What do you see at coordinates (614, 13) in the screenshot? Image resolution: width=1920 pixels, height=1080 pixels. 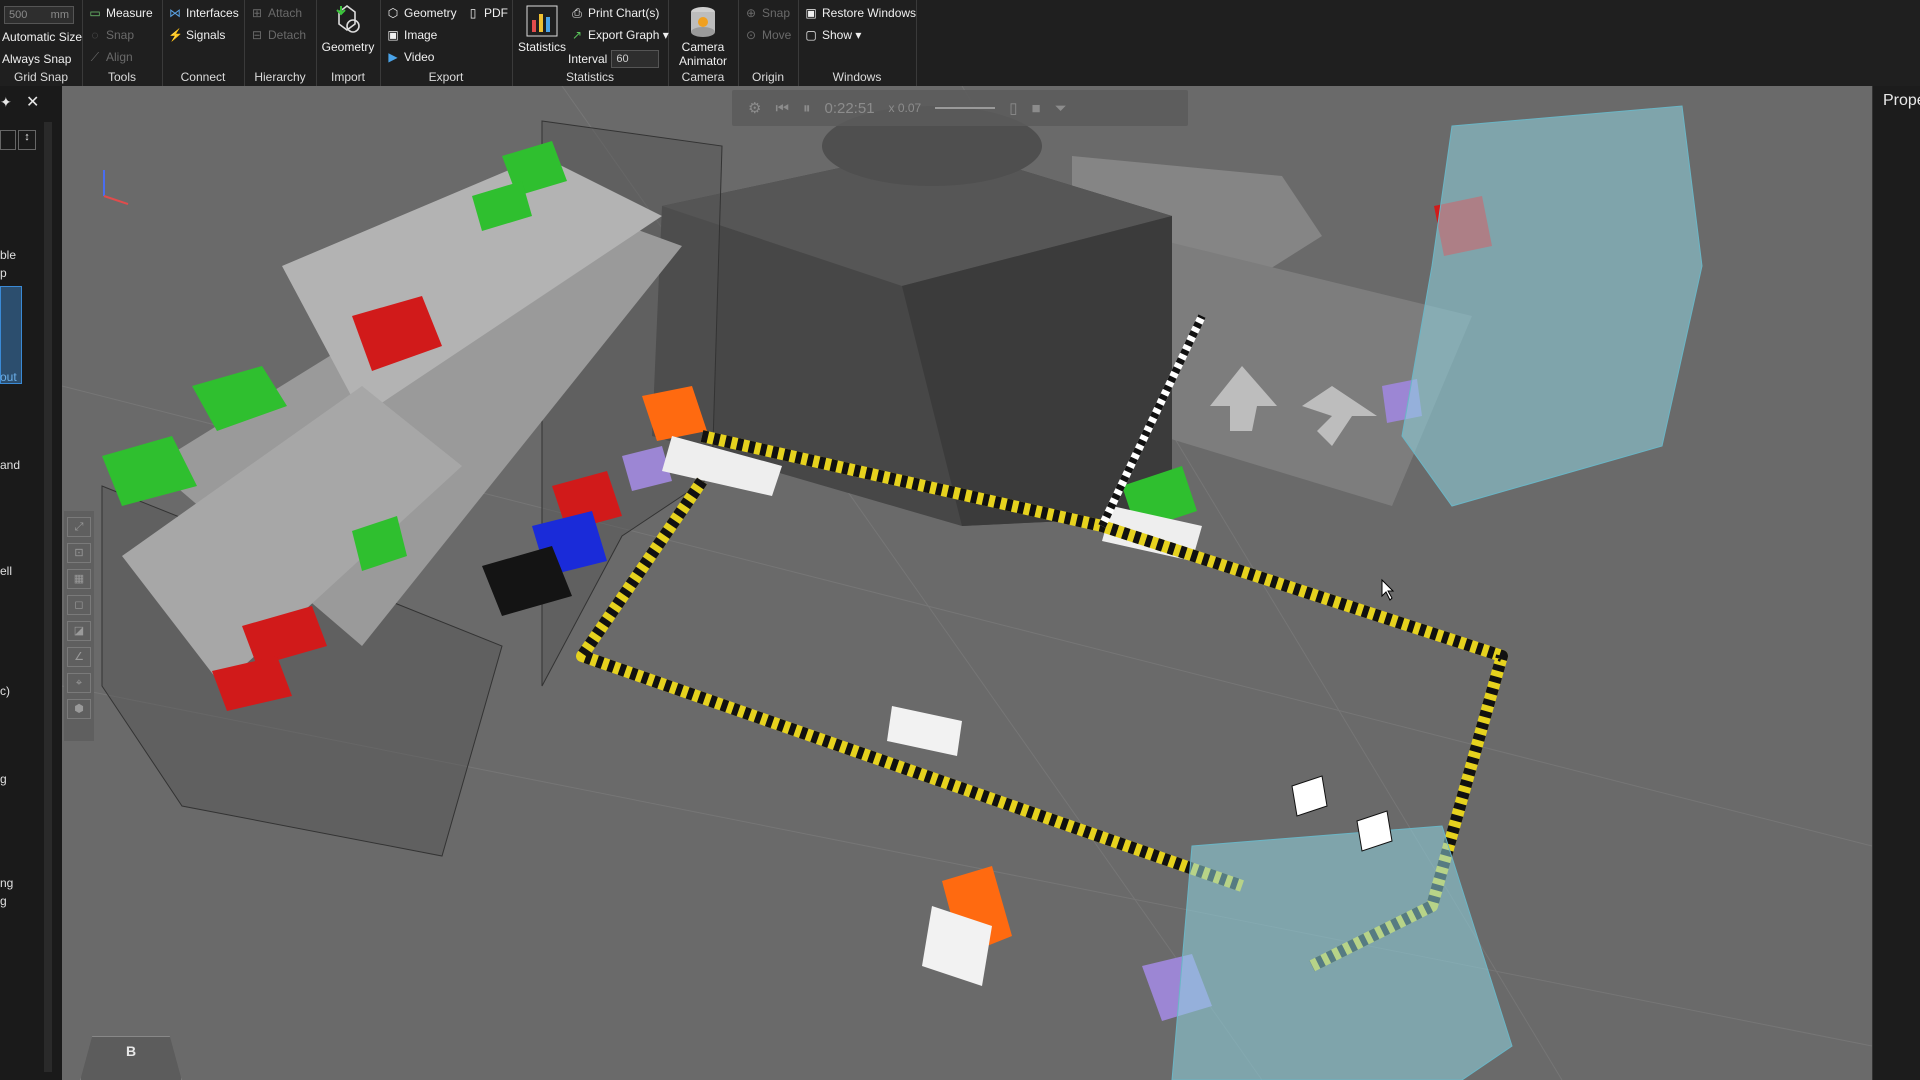 I see `print-chart-button: ⎙ Print Chart(s)` at bounding box center [614, 13].